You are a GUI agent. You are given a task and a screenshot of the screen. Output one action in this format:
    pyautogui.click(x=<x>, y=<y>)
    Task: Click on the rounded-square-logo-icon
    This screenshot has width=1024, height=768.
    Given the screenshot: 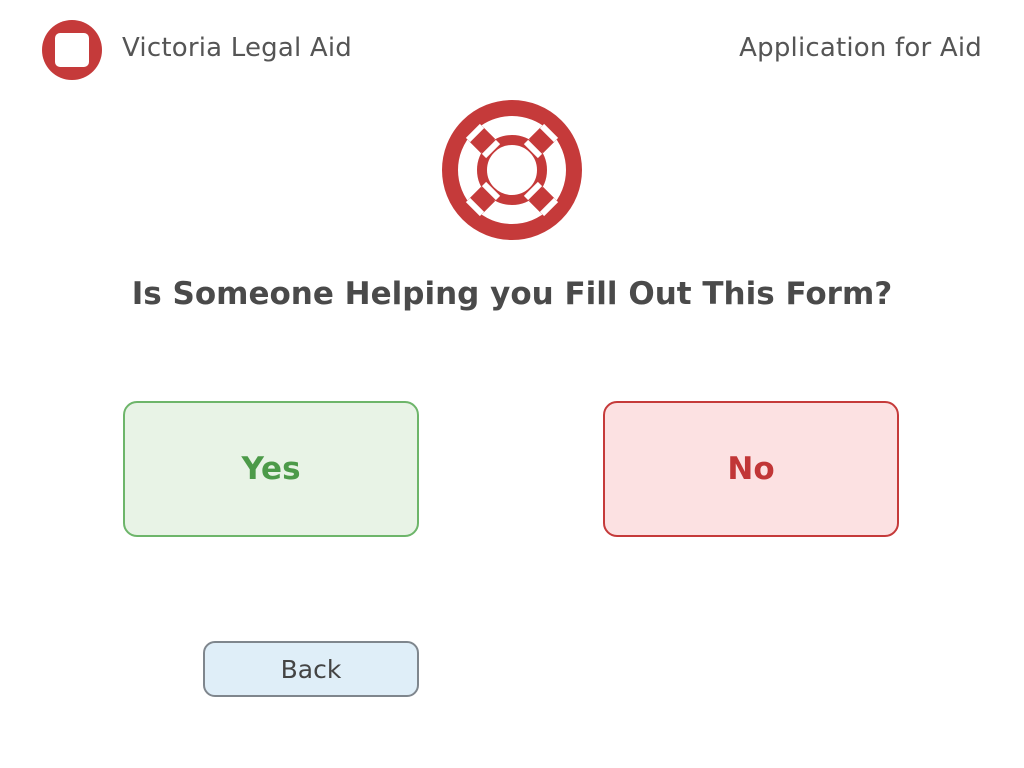 What is the action you would take?
    pyautogui.click(x=72, y=50)
    